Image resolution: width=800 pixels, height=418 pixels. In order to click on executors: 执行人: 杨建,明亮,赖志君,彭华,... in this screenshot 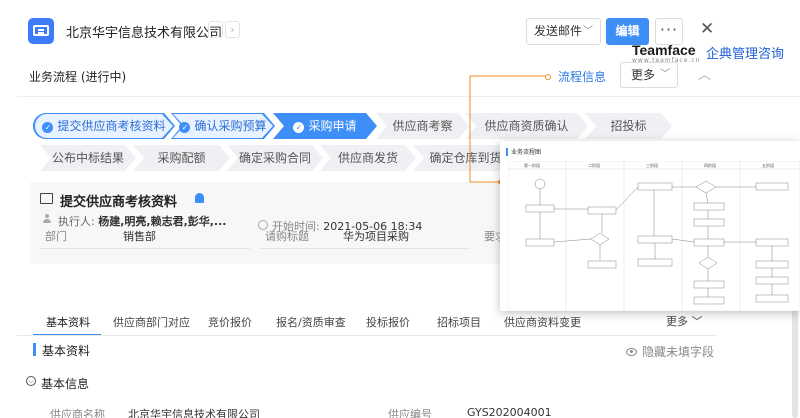, I will do `click(142, 221)`.